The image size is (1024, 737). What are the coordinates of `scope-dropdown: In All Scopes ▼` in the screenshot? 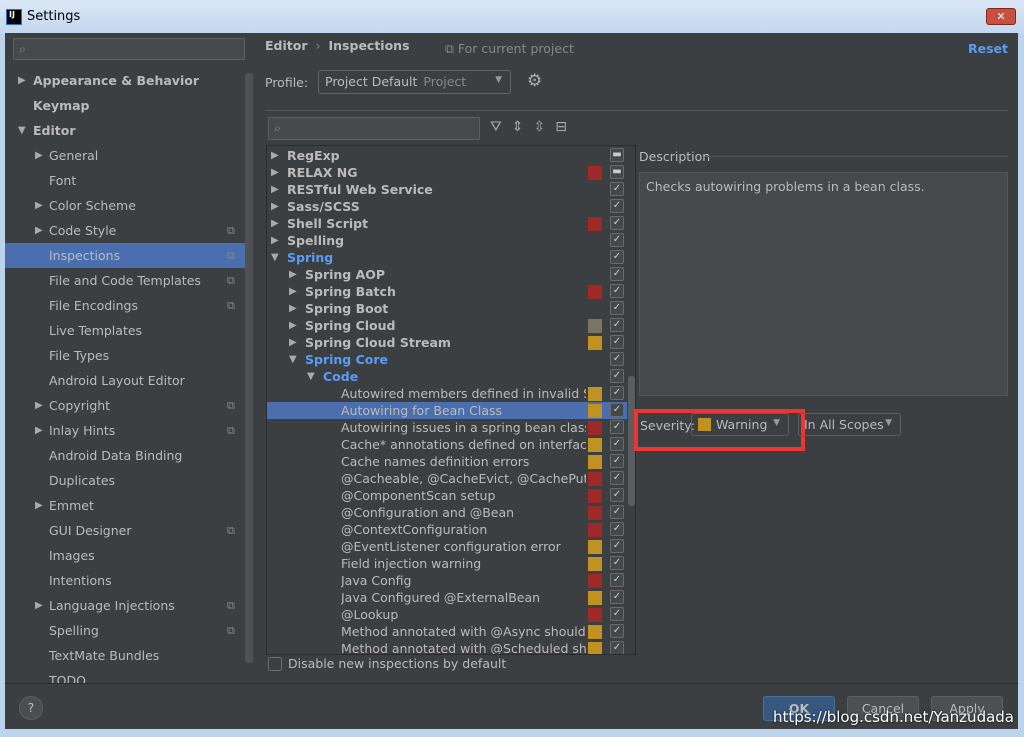 It's located at (849, 424).